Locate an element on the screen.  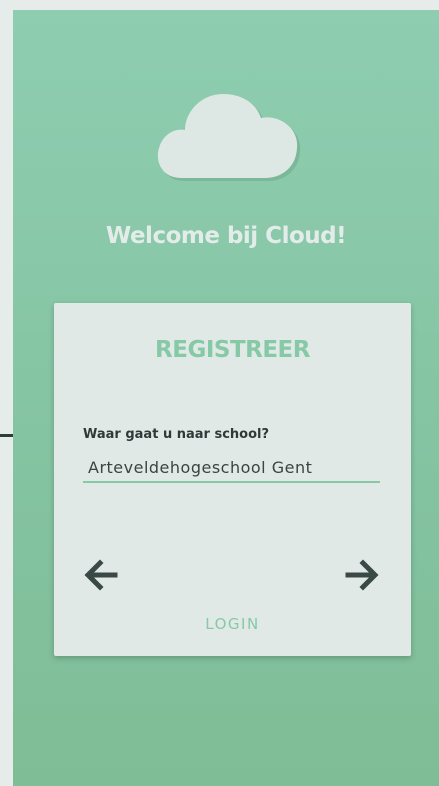
login-link: LOGIN is located at coordinates (232, 624).